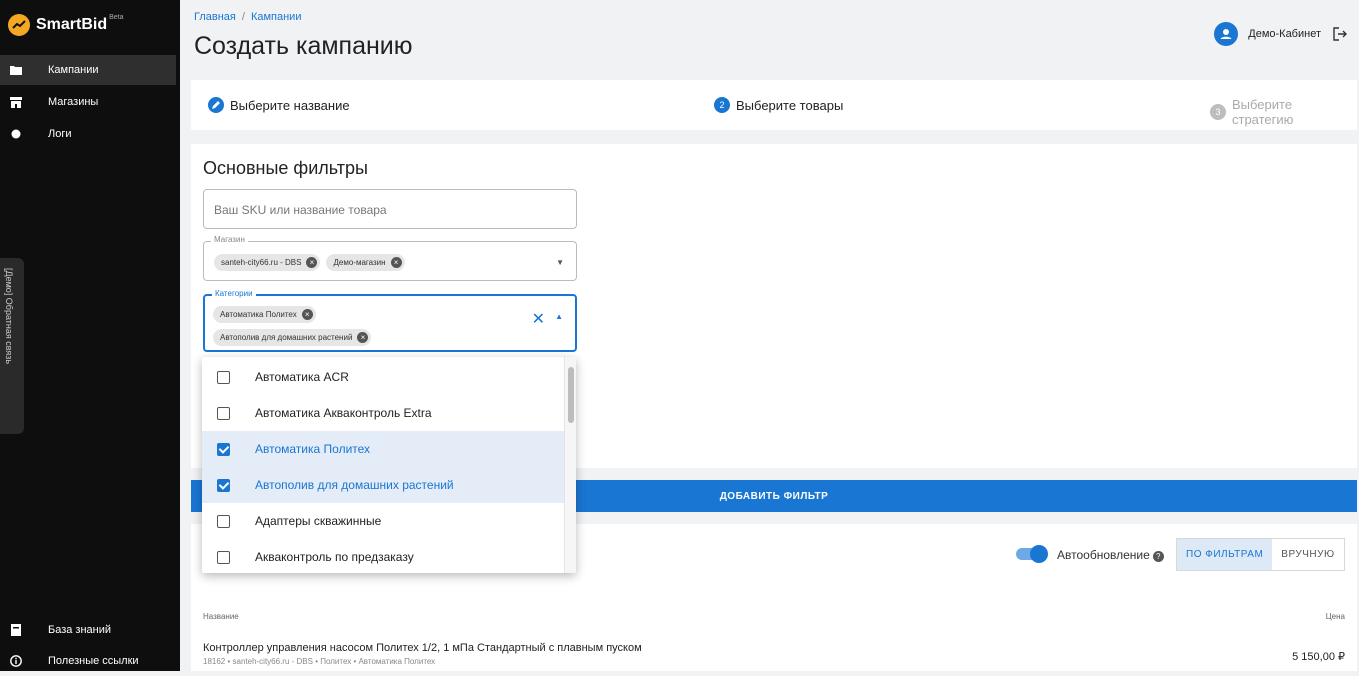  What do you see at coordinates (1340, 34) in the screenshot?
I see `logout-icon` at bounding box center [1340, 34].